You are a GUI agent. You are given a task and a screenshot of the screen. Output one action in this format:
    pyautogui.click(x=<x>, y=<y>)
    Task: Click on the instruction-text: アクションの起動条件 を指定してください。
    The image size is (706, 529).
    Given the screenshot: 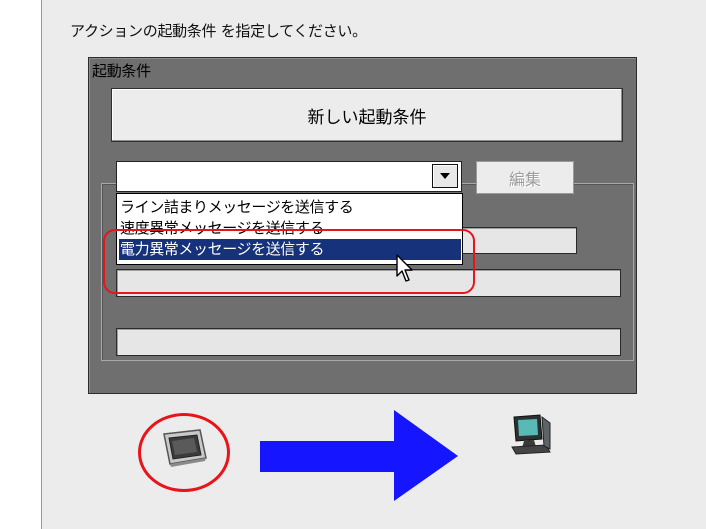 What is the action you would take?
    pyautogui.click(x=218, y=31)
    